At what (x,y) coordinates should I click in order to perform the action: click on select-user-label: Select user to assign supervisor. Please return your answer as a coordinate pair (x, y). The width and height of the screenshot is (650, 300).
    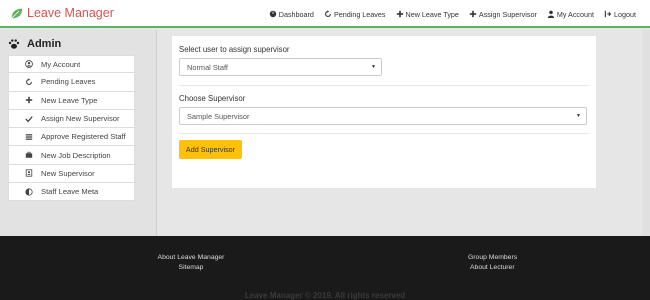
    Looking at the image, I should click on (234, 49).